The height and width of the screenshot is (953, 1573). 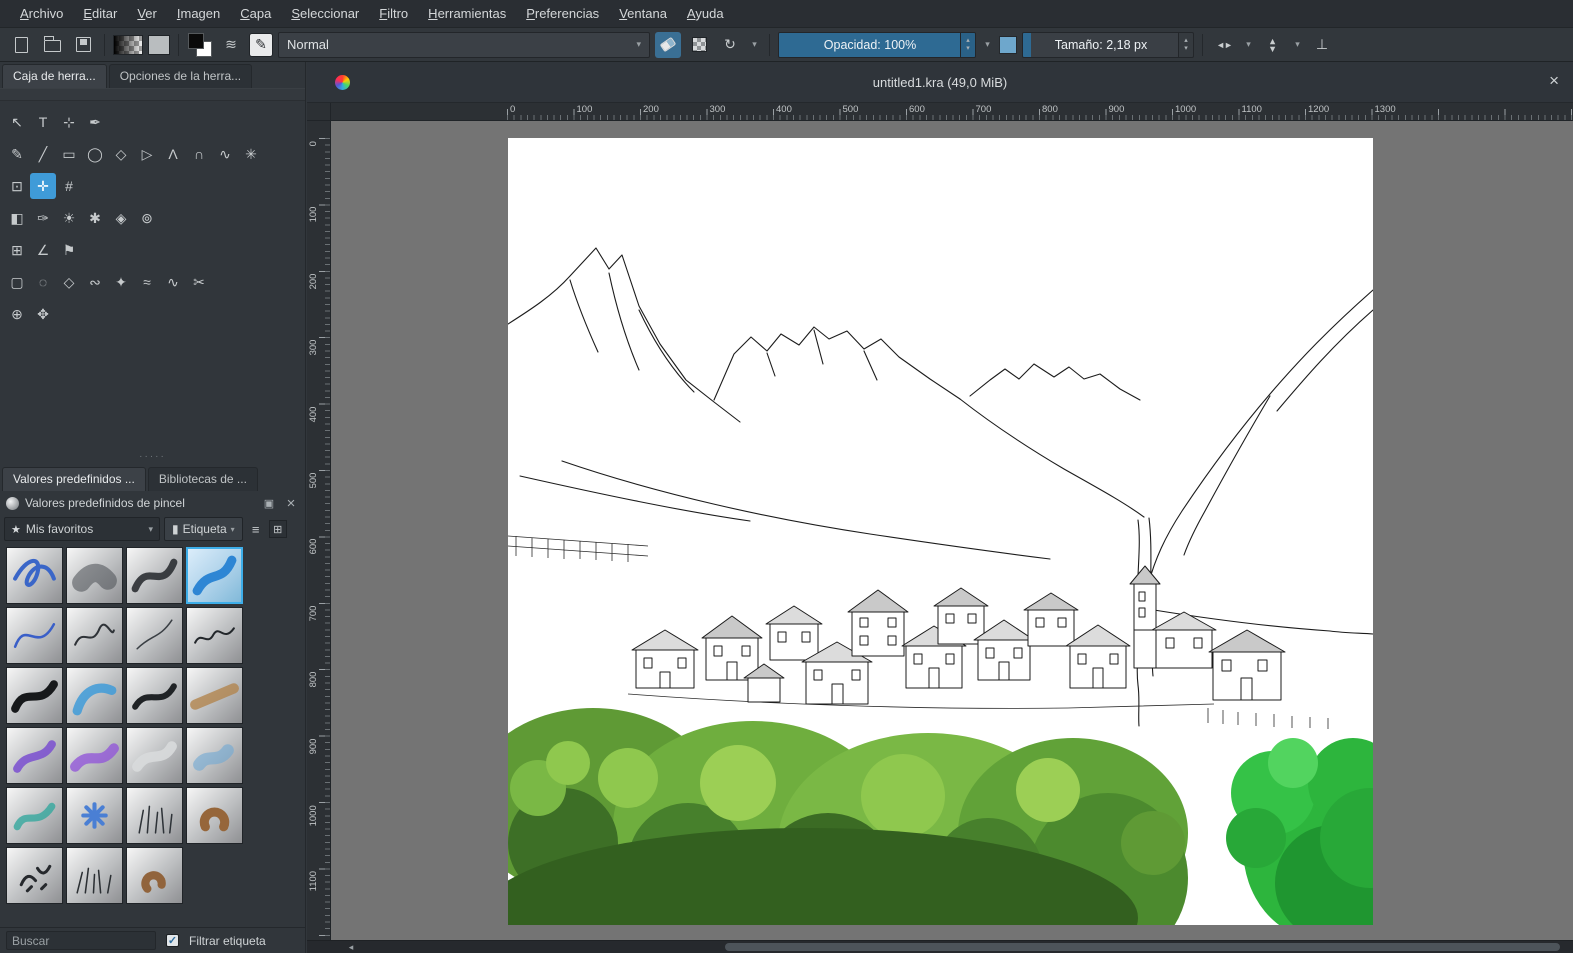 I want to click on blending-mode-combobox: Normal ▾, so click(x=464, y=44).